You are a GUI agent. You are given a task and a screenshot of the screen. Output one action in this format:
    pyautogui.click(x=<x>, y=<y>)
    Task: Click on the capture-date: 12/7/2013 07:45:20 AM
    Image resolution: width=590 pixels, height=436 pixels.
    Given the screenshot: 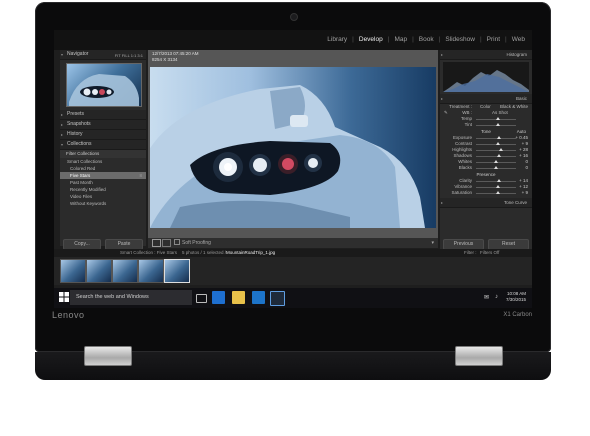 What is the action you would take?
    pyautogui.click(x=175, y=53)
    